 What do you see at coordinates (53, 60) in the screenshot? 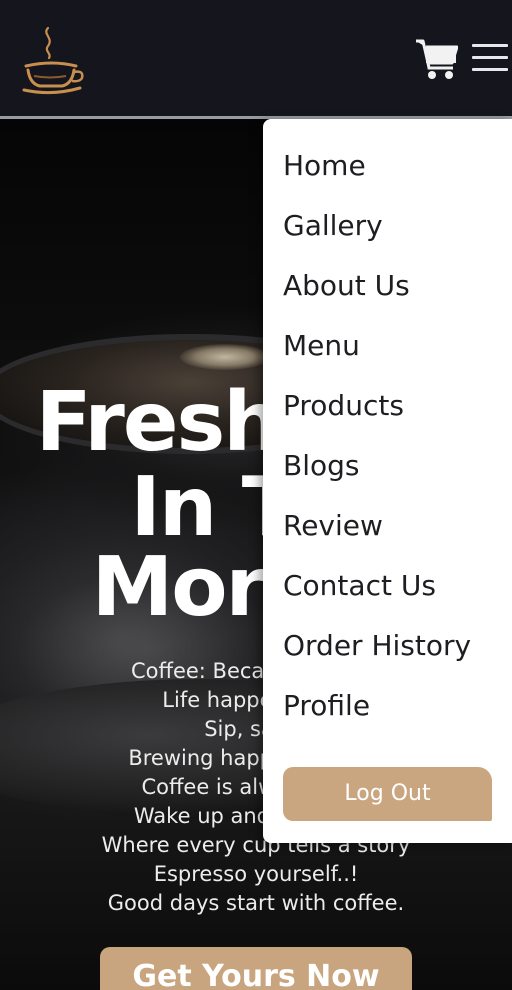
I see `coffee-cup-logo-icon` at bounding box center [53, 60].